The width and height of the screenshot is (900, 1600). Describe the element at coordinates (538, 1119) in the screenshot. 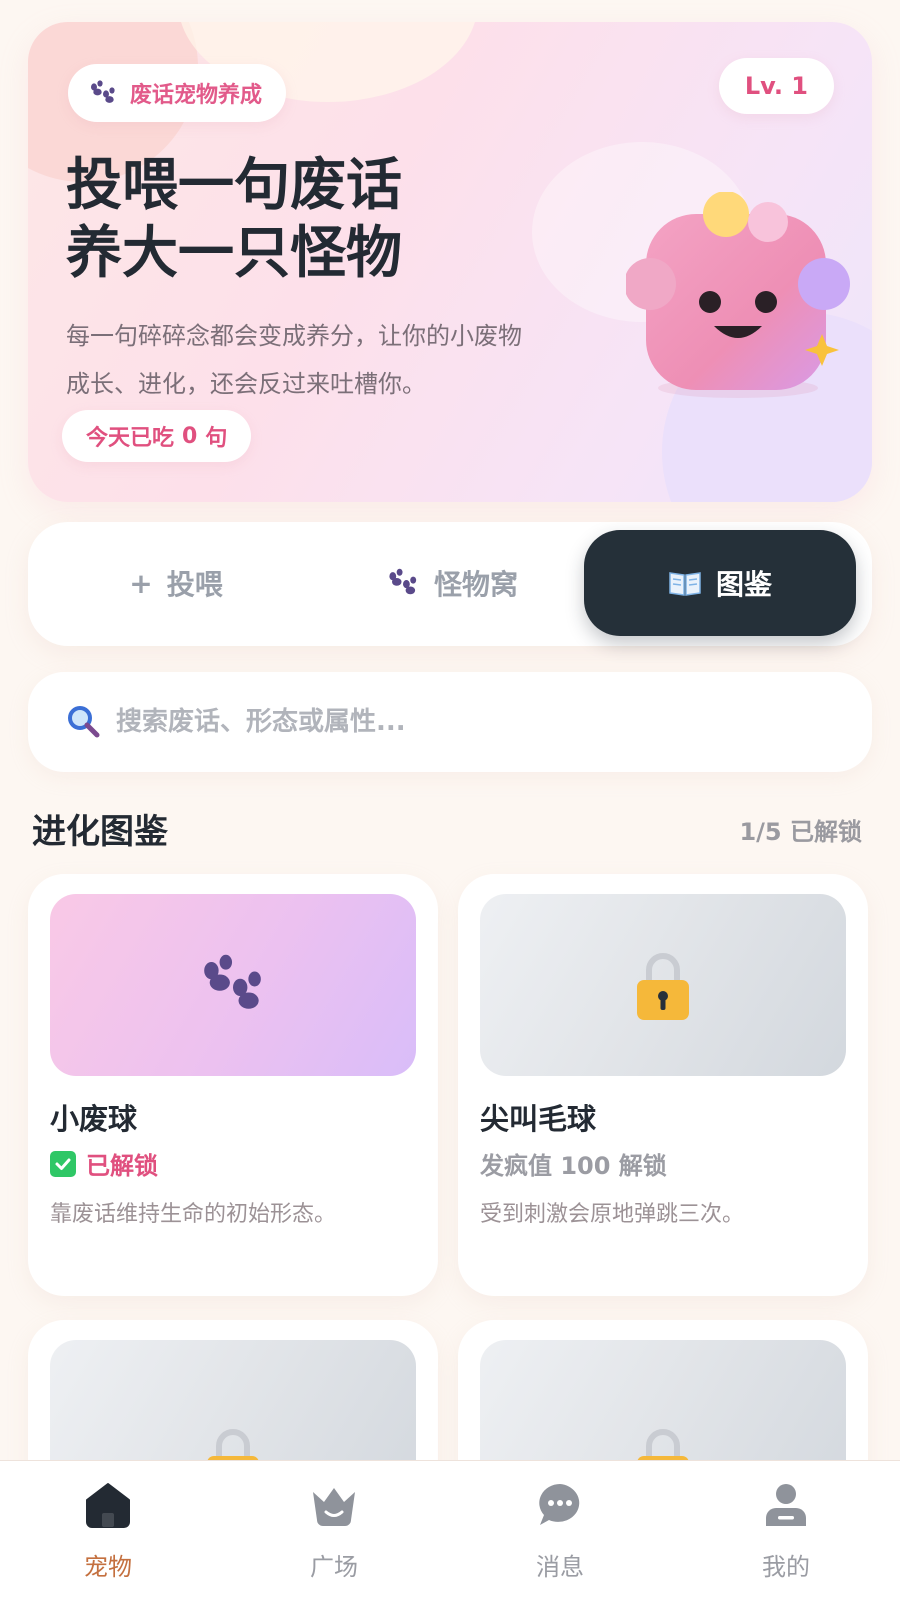

I see `card-name: 尖叫毛球` at that location.